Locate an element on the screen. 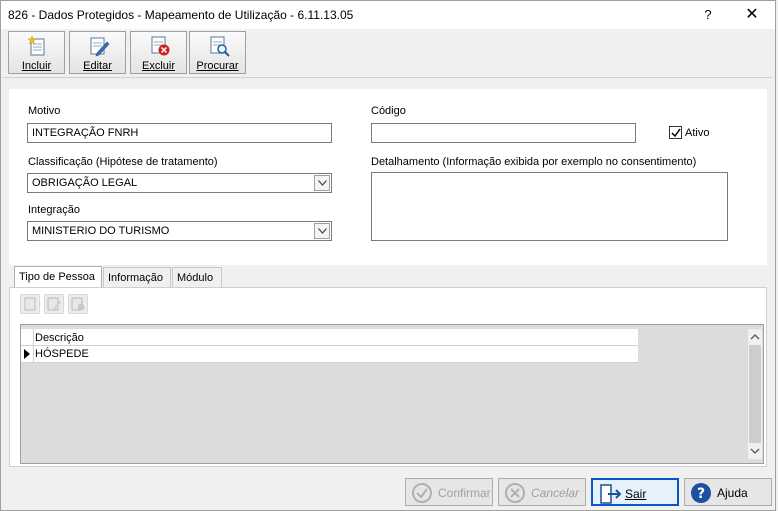 This screenshot has height=511, width=778. incluir-button: Incluir is located at coordinates (36, 52).